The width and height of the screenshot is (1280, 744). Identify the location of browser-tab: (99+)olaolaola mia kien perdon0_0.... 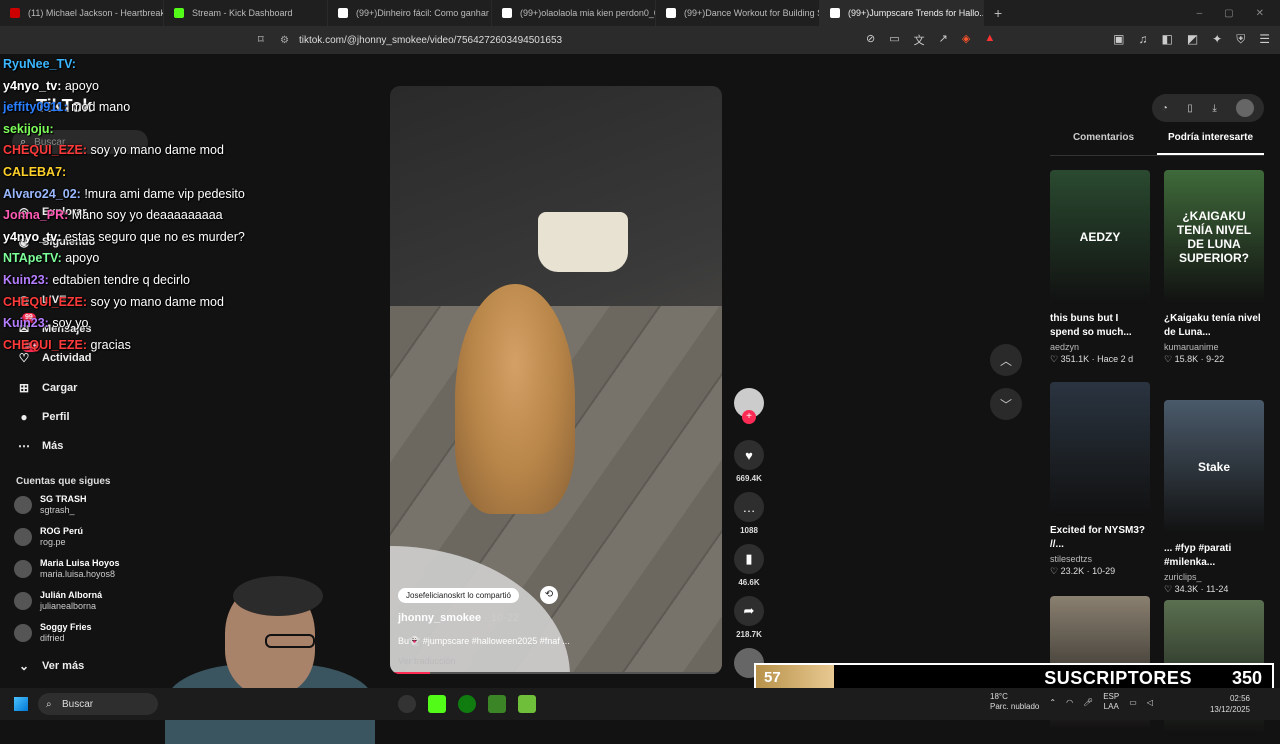
(574, 13).